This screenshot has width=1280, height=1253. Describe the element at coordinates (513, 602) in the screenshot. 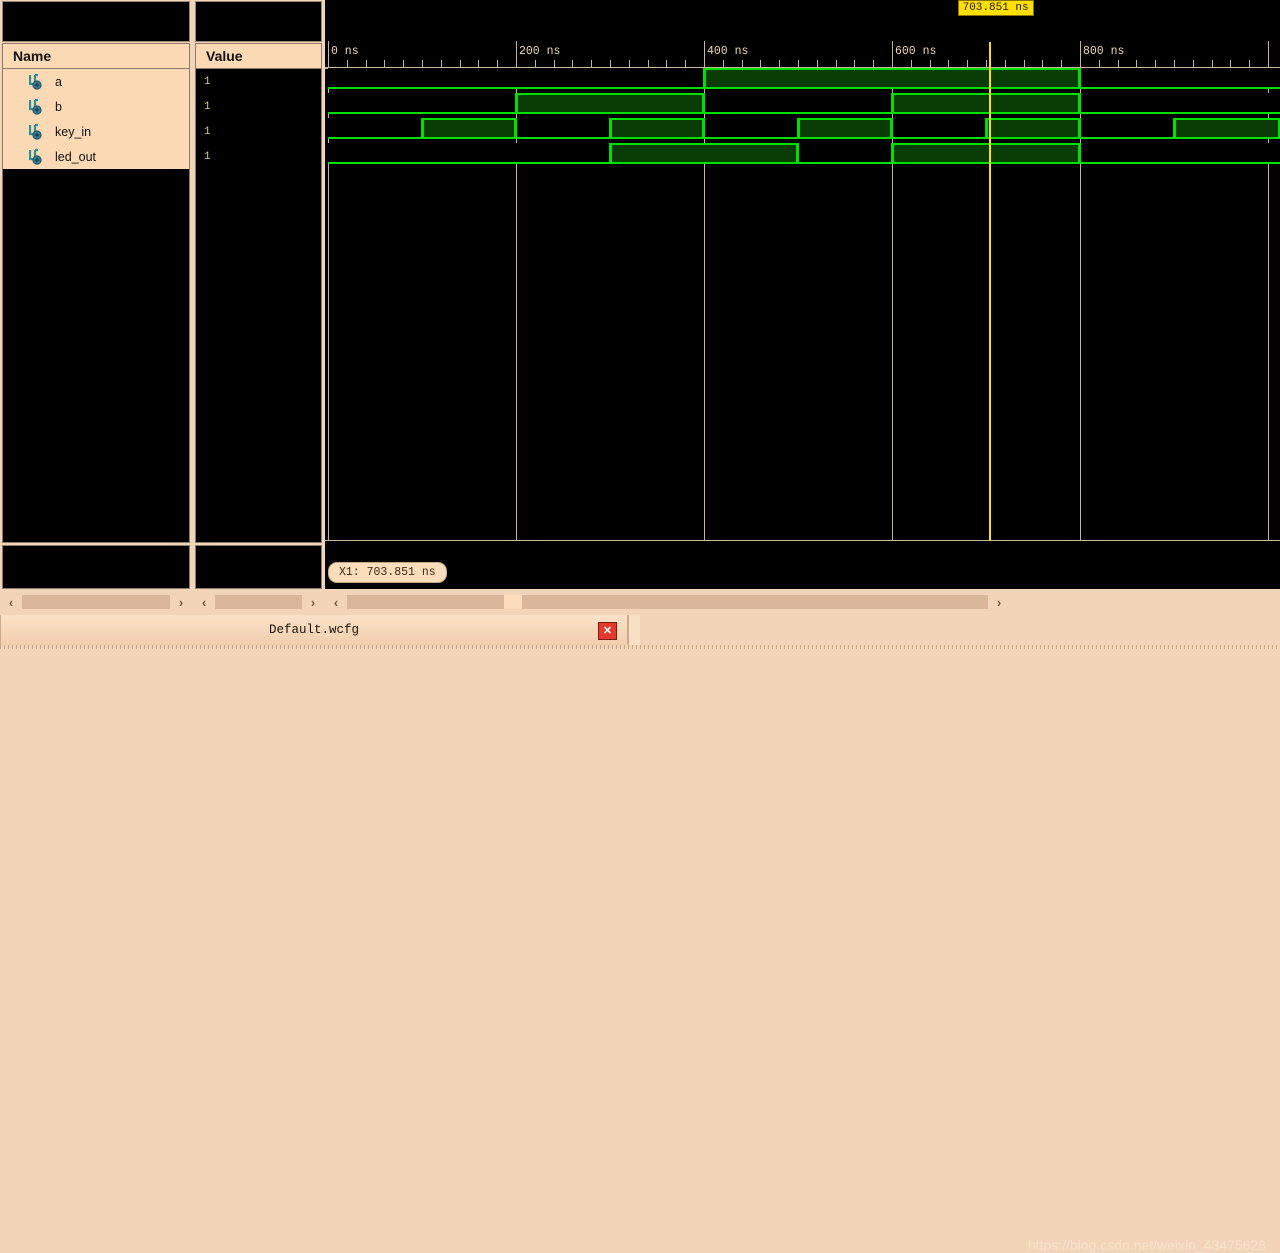

I see `waveform-scroll-thumb` at that location.